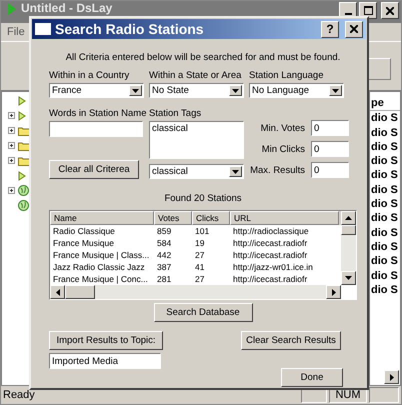  What do you see at coordinates (296, 90) in the screenshot?
I see `dropdown: No Language` at bounding box center [296, 90].